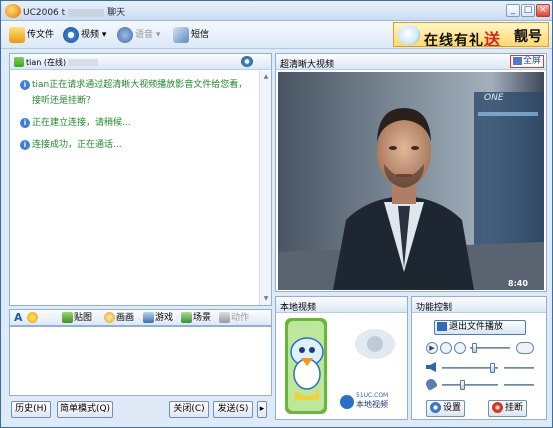  Describe the element at coordinates (104, 35) in the screenshot. I see `video-dropdown-arrow-icon: ▾` at that location.